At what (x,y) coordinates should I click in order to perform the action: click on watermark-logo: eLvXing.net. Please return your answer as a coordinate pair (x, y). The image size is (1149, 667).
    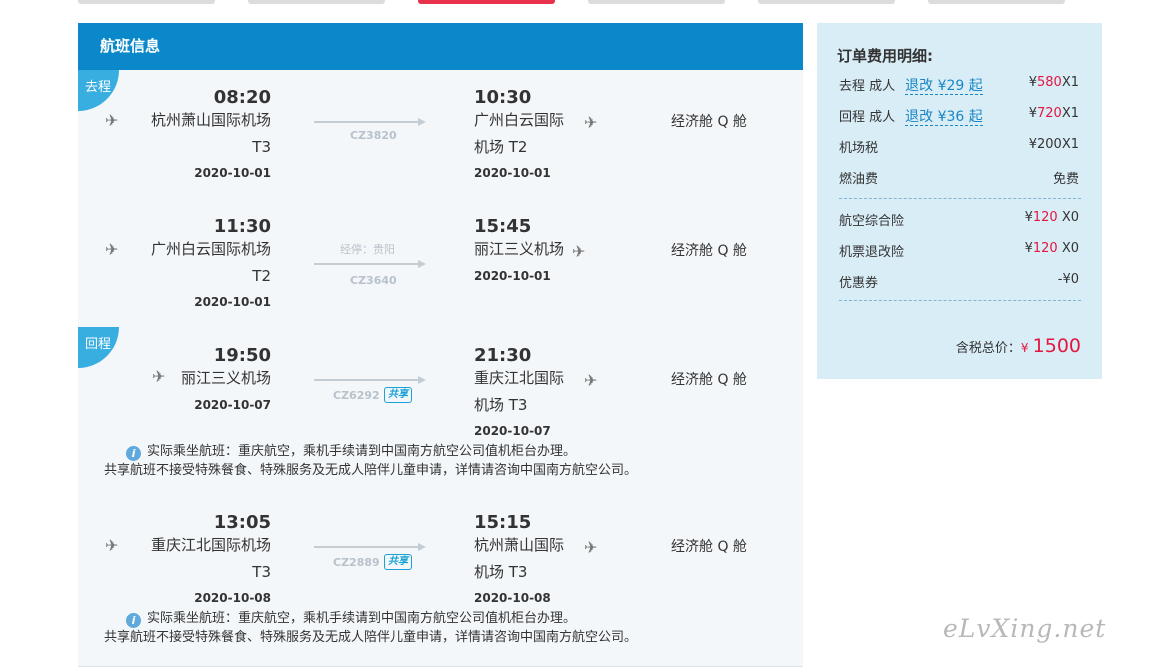
    Looking at the image, I should click on (1025, 628).